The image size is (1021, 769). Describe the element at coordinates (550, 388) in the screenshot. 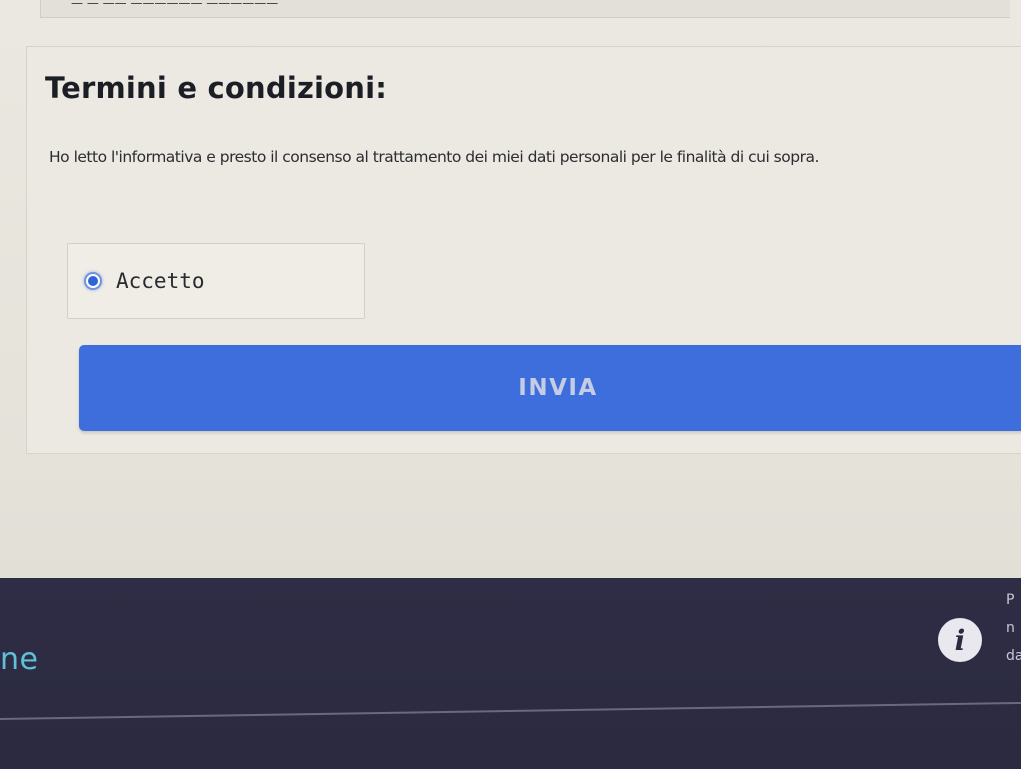

I see `submit-button: INVIA` at that location.